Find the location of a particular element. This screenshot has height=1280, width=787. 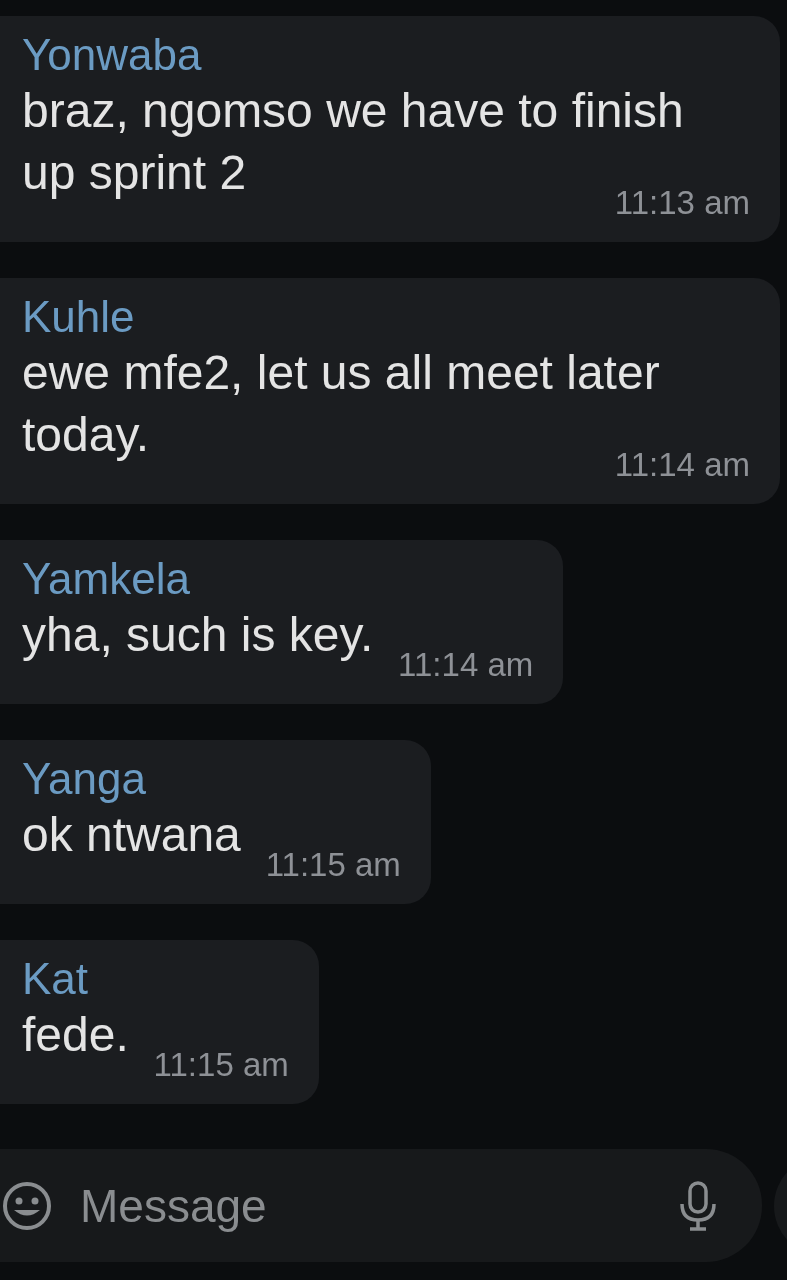

sender-name: Kuhle is located at coordinates (79, 317).